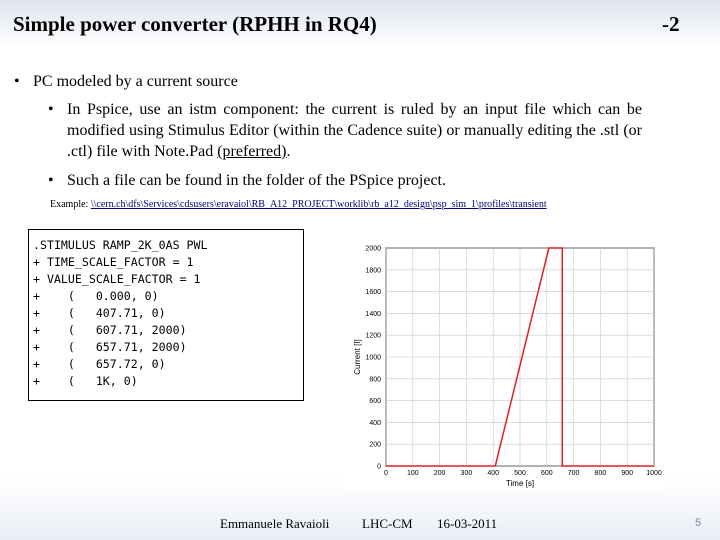 The height and width of the screenshot is (540, 720). I want to click on y-tick-label: 400, so click(375, 423).